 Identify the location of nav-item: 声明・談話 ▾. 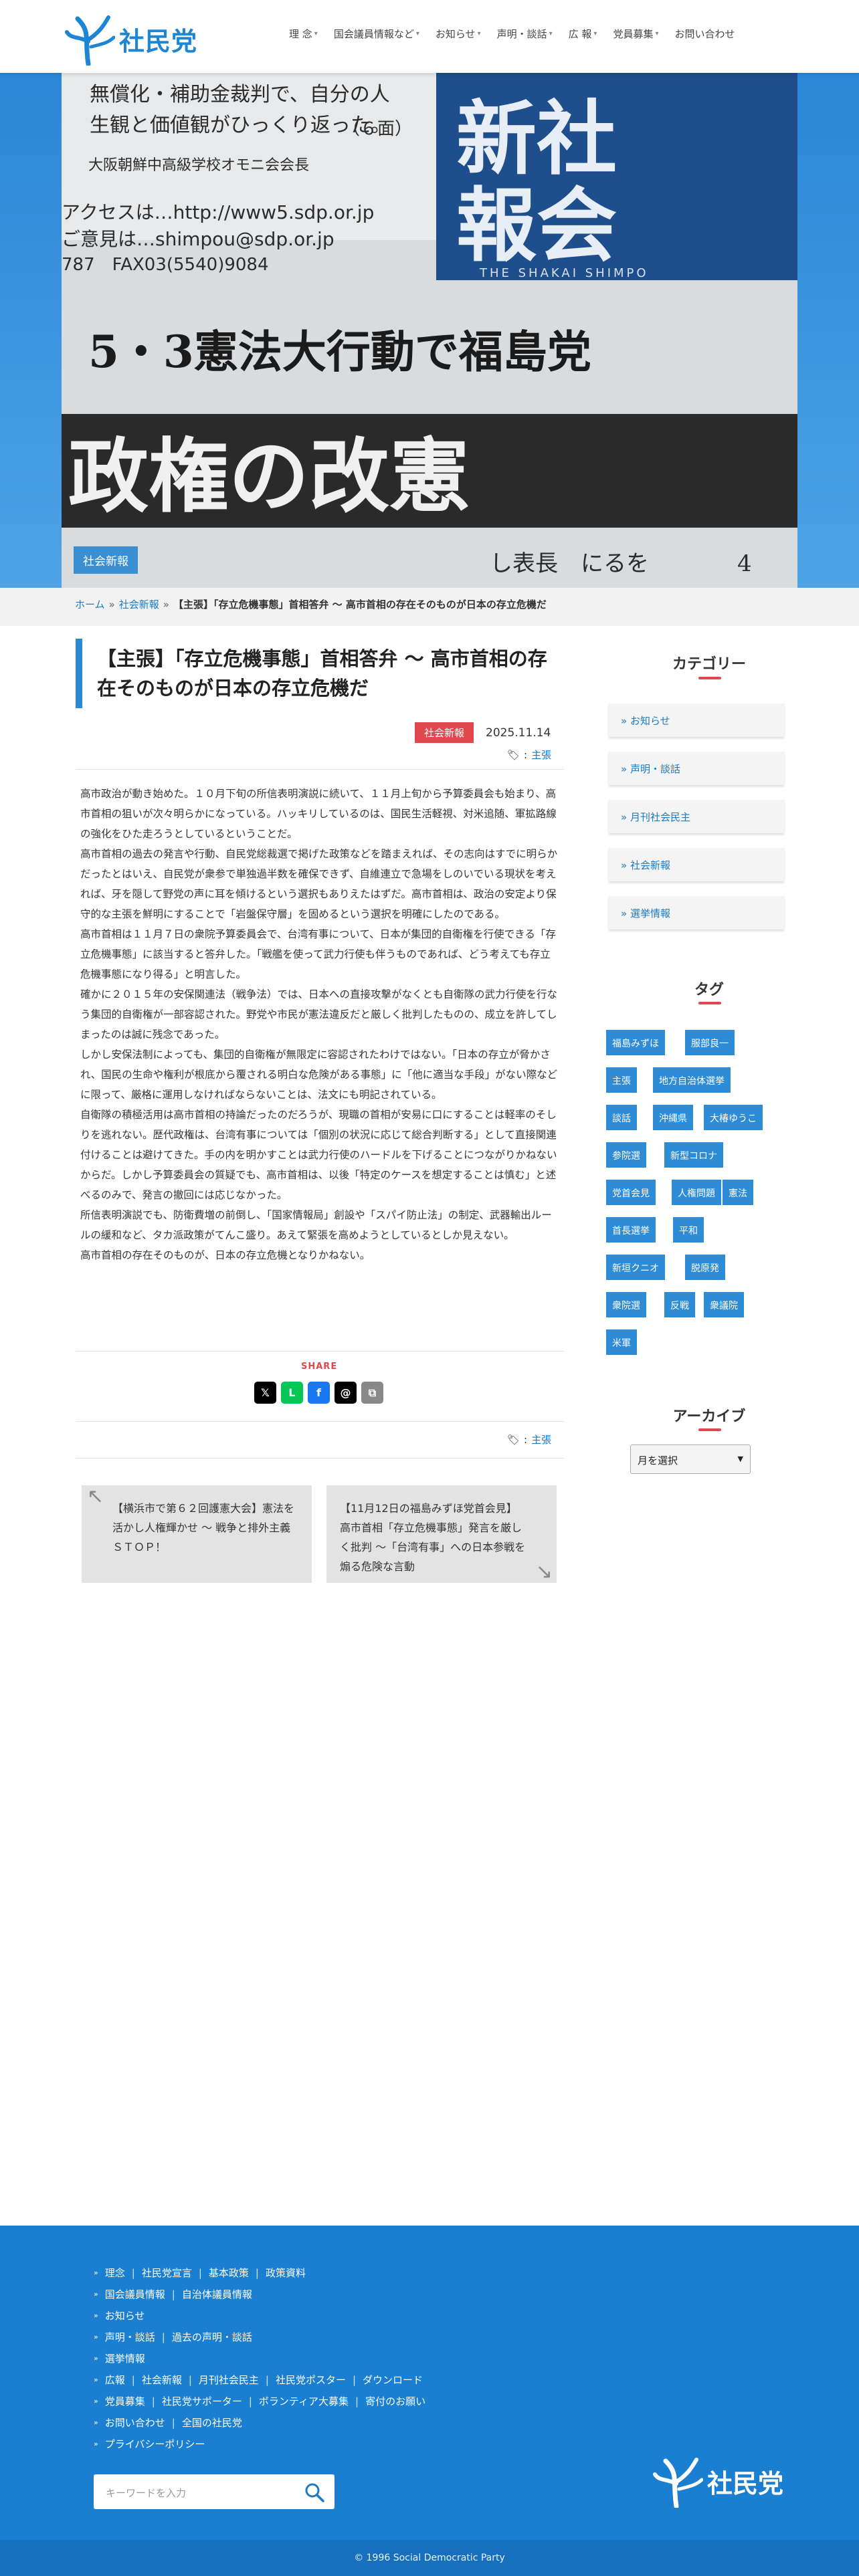
(525, 34).